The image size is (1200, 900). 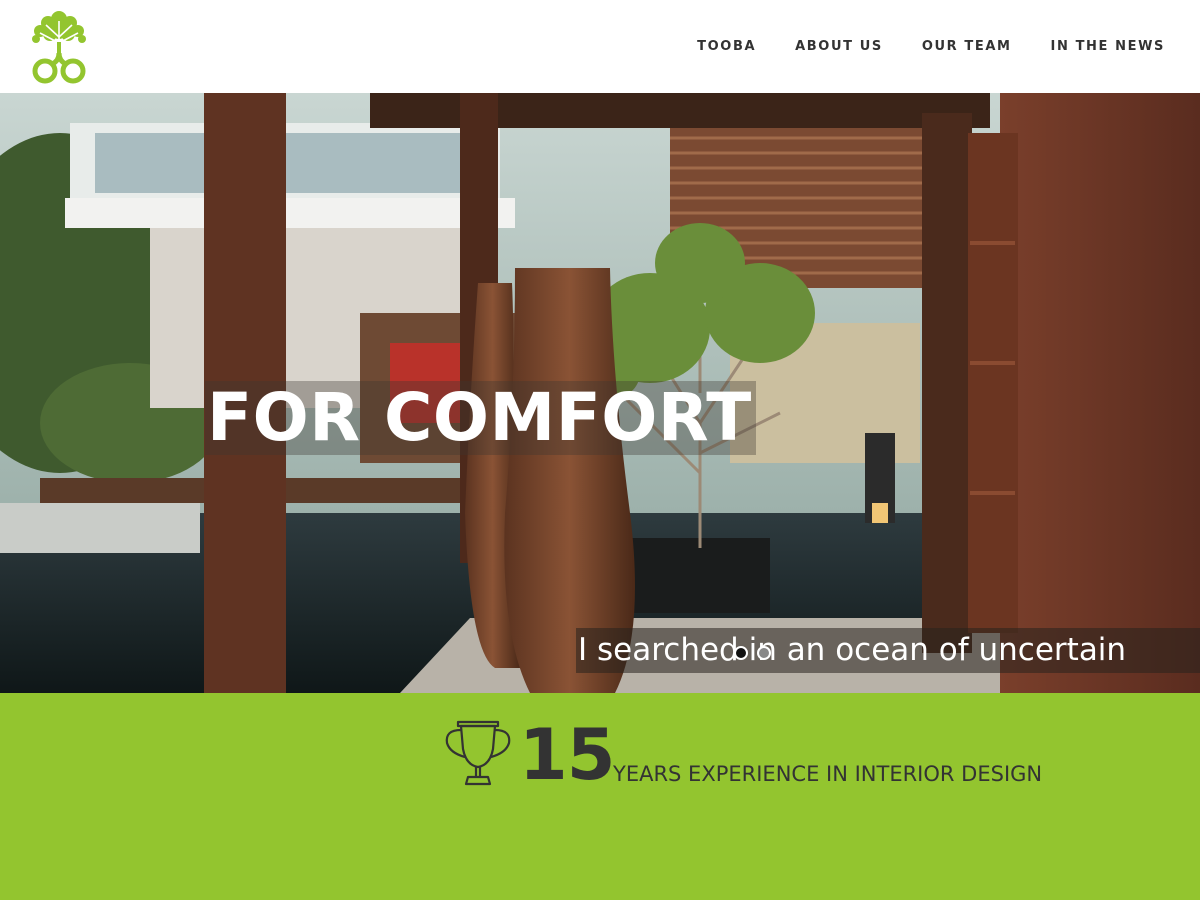 I want to click on site-header: TOOBA ABOUT US OUR TEAM IN THE NEWS, so click(x=600, y=46).